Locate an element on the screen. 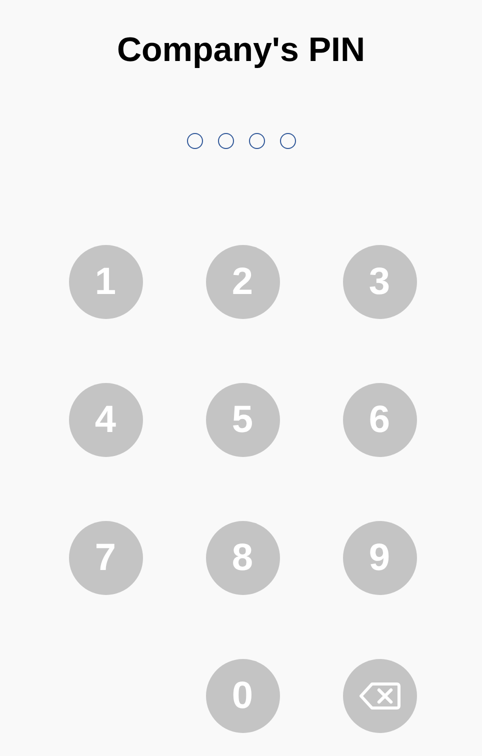  page-title: Company's PIN is located at coordinates (241, 50).